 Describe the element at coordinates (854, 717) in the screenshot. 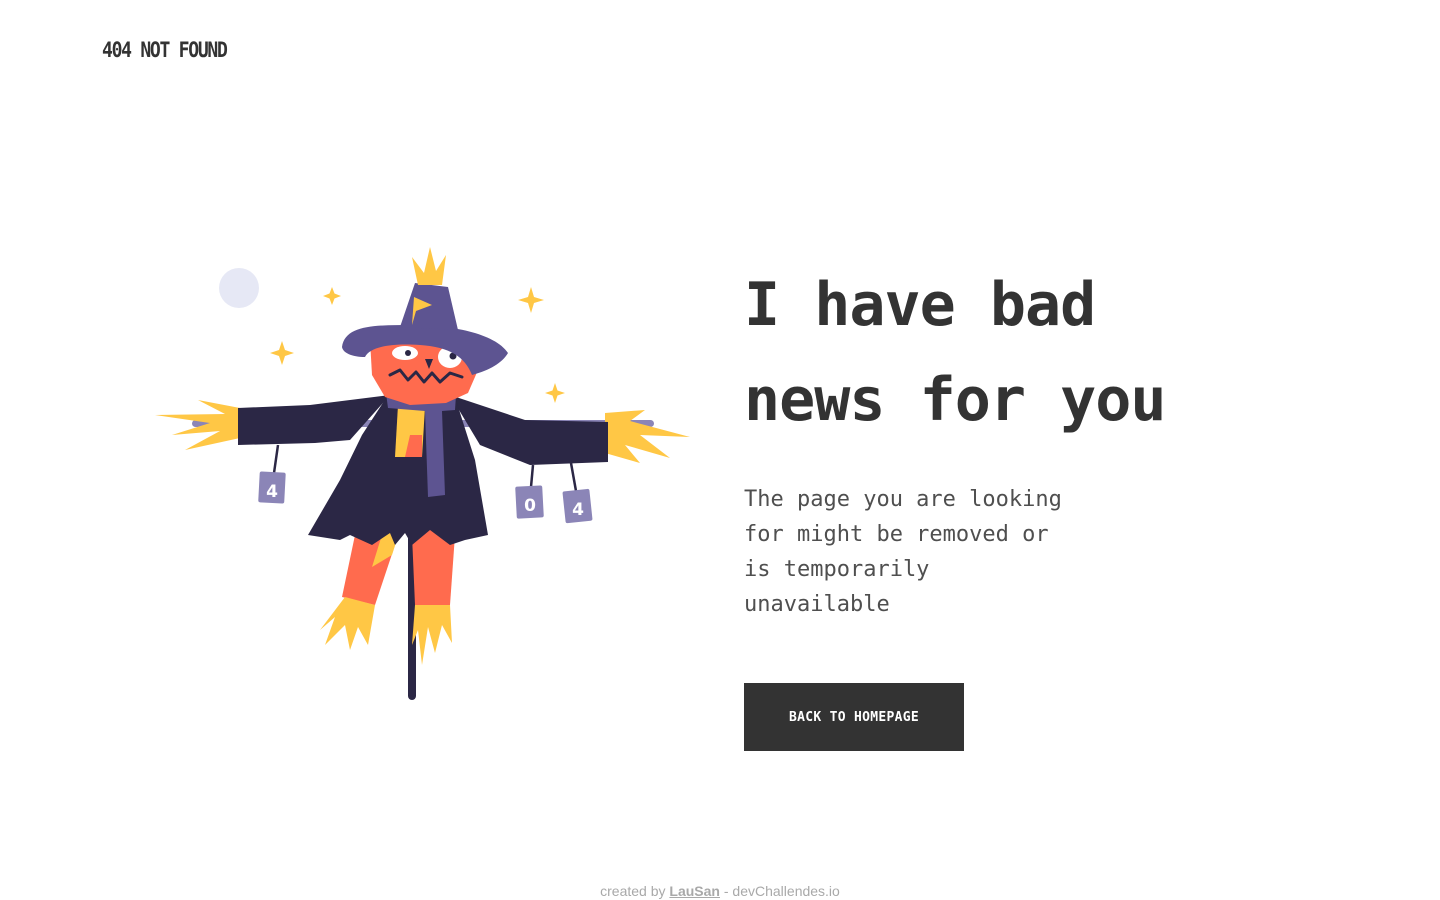

I see `back-to-homepage-button: BACK TO HOMEPAGE` at that location.